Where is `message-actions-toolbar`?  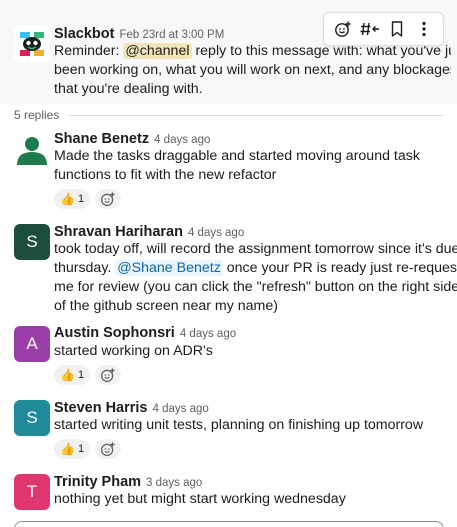 message-actions-toolbar is located at coordinates (383, 29).